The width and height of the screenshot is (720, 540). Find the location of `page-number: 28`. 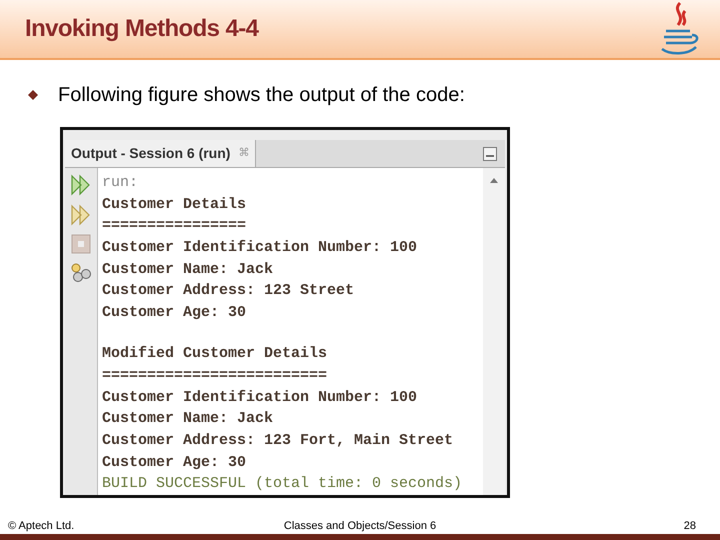

page-number: 28 is located at coordinates (689, 526).